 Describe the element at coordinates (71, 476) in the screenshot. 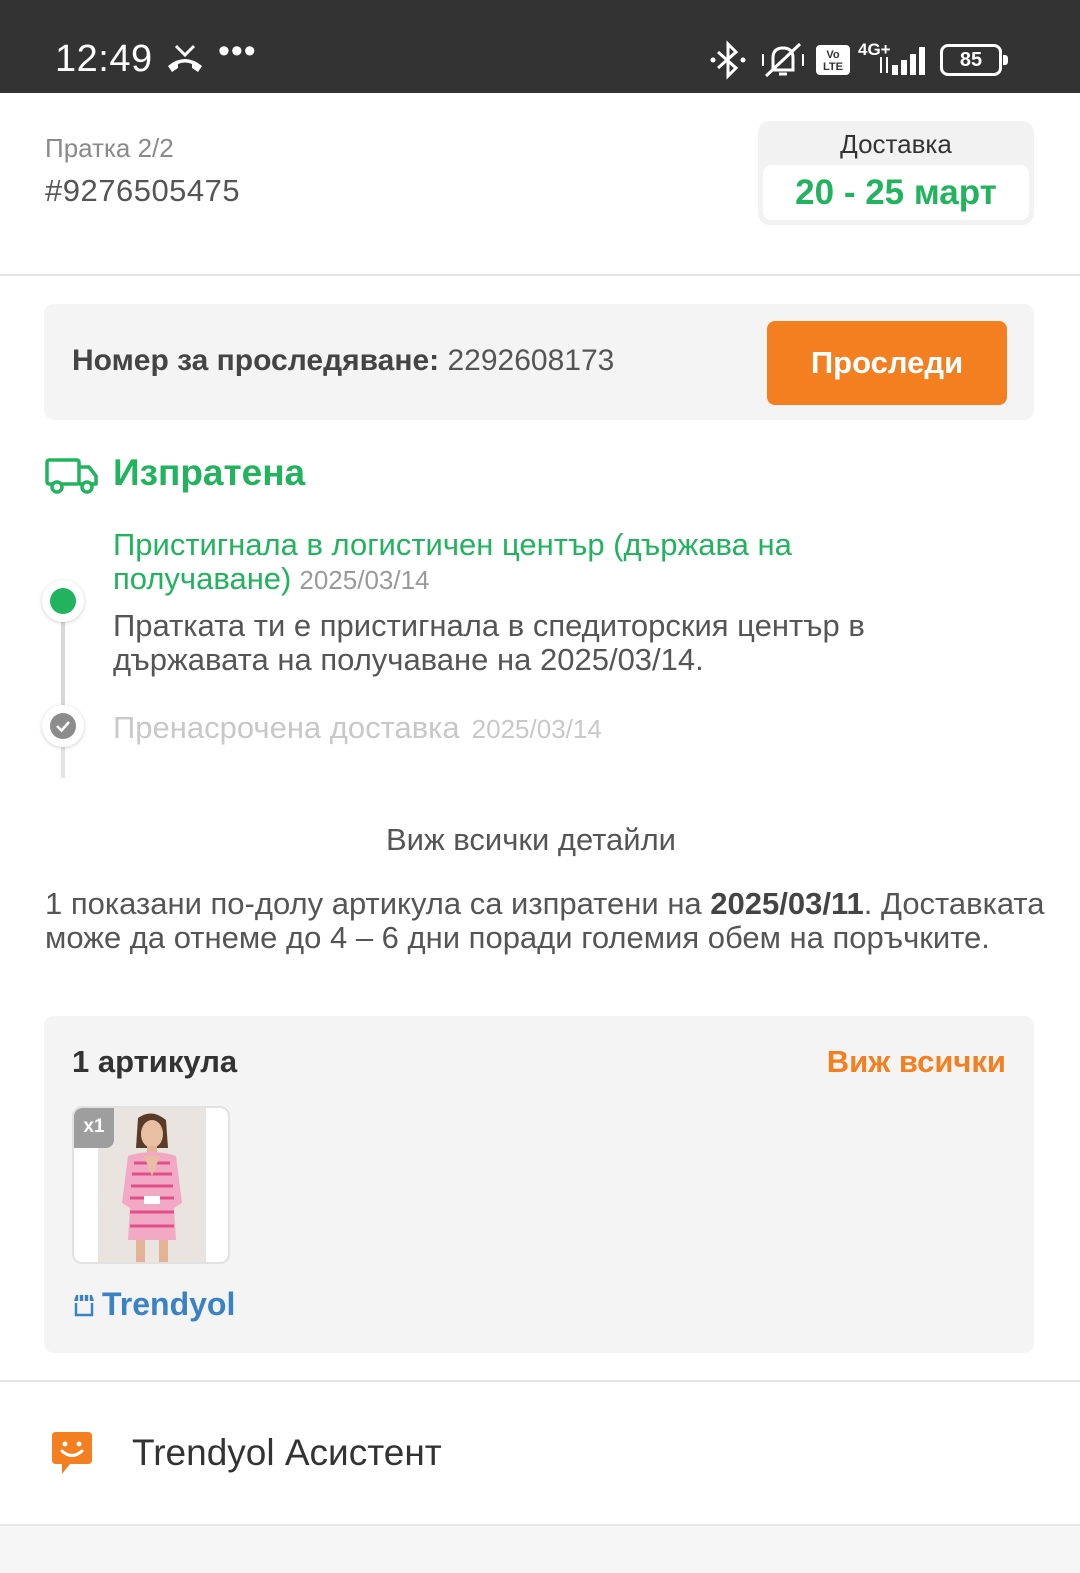

I see `truck-icon` at that location.